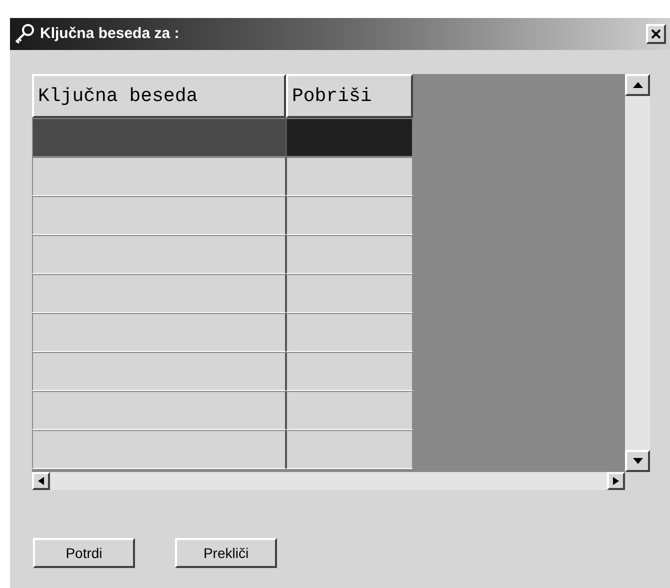 Image resolution: width=670 pixels, height=588 pixels. Describe the element at coordinates (637, 461) in the screenshot. I see `down-arrow-icon` at that location.